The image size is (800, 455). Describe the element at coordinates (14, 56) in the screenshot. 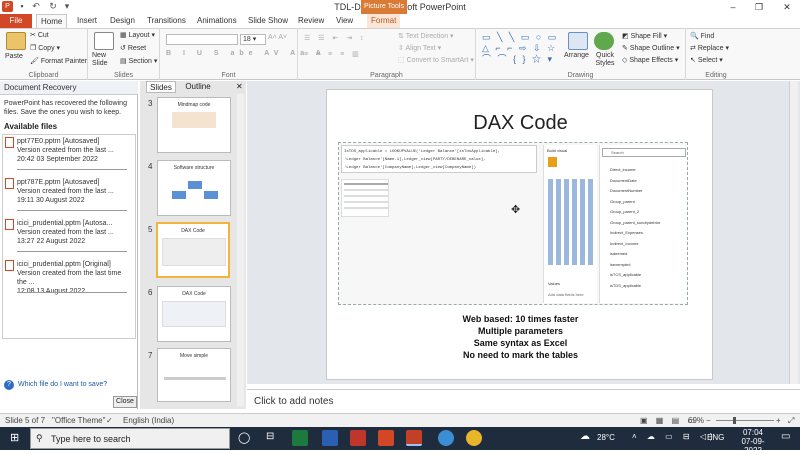

I see `paste-button: Paste` at that location.